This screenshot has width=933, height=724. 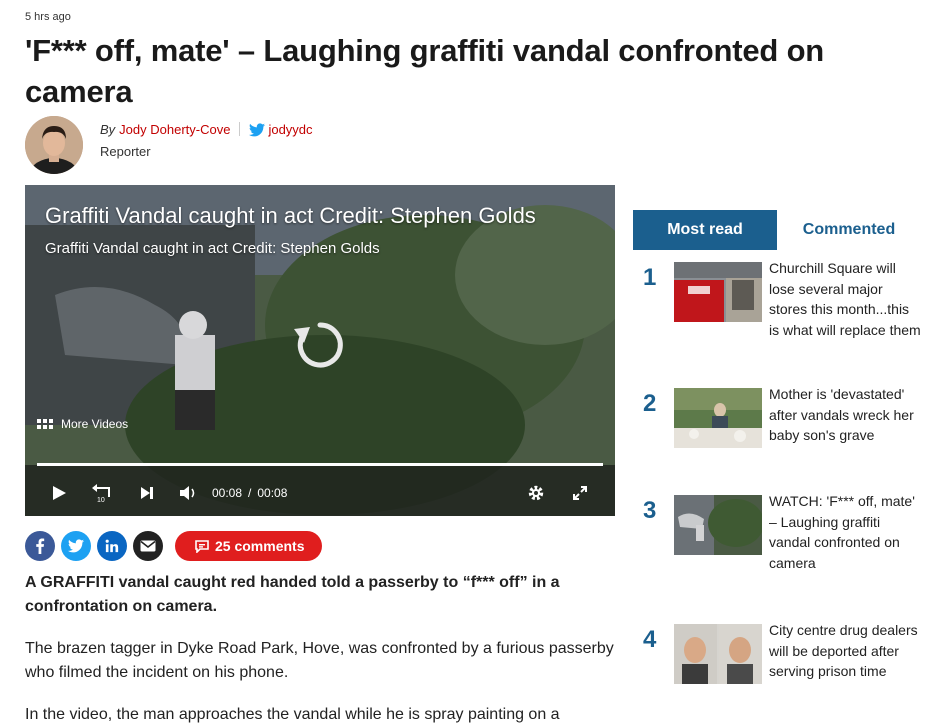 What do you see at coordinates (45, 424) in the screenshot?
I see `grid-icon` at bounding box center [45, 424].